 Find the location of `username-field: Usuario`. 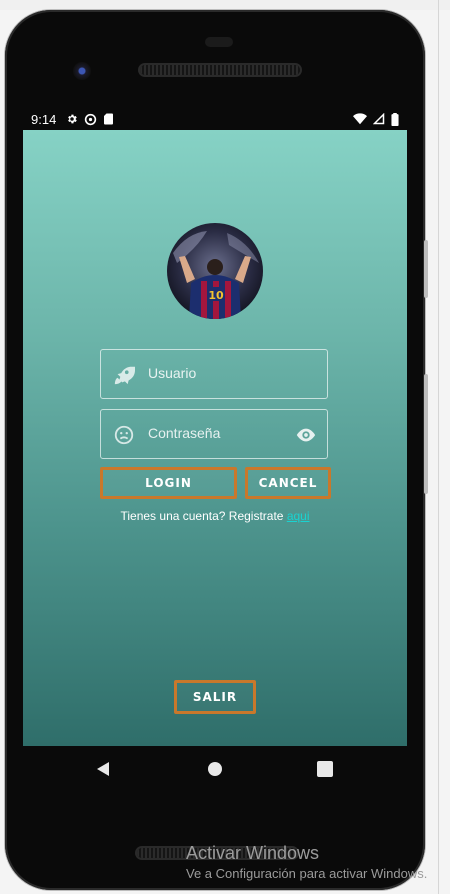

username-field: Usuario is located at coordinates (214, 374).